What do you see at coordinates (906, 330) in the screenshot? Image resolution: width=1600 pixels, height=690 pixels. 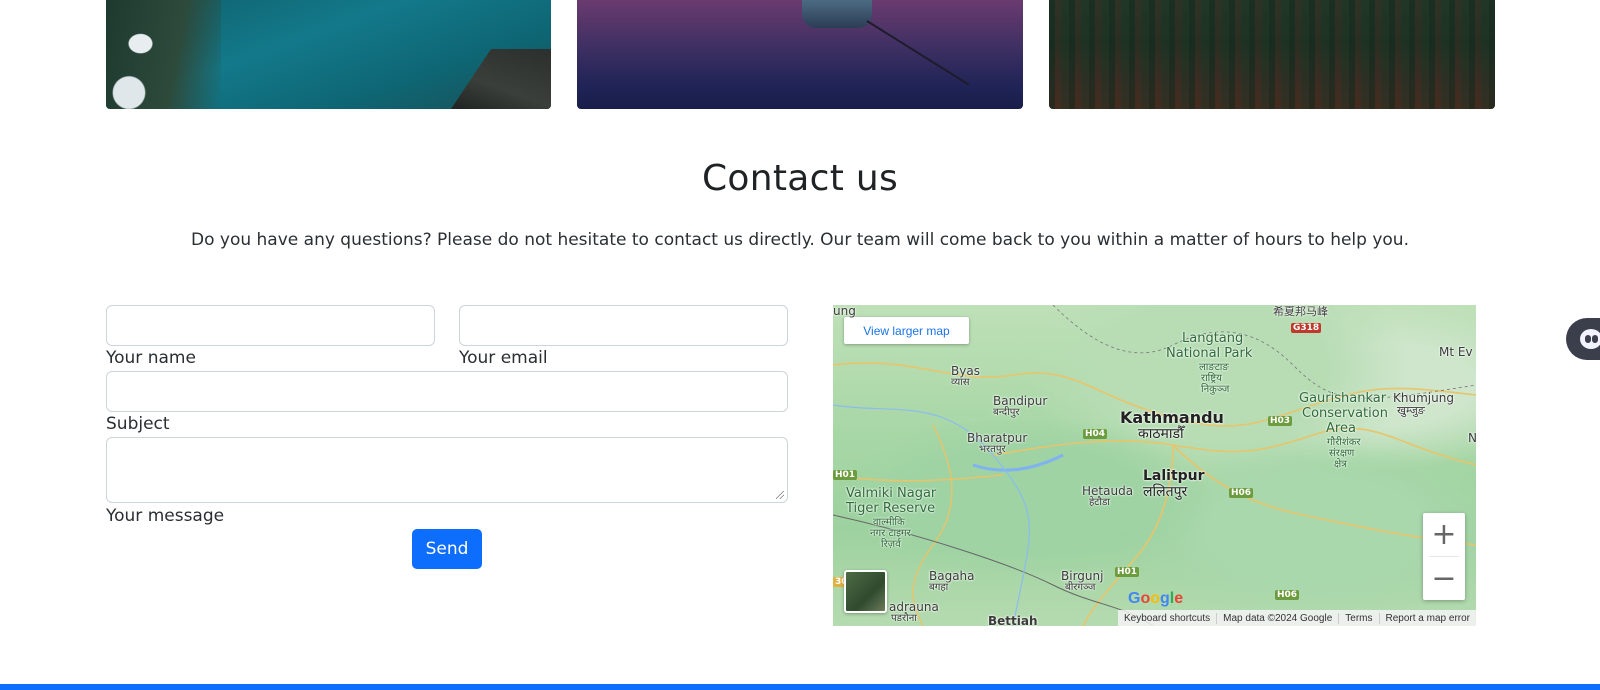 I see `view-larger-map-link: View larger map` at bounding box center [906, 330].